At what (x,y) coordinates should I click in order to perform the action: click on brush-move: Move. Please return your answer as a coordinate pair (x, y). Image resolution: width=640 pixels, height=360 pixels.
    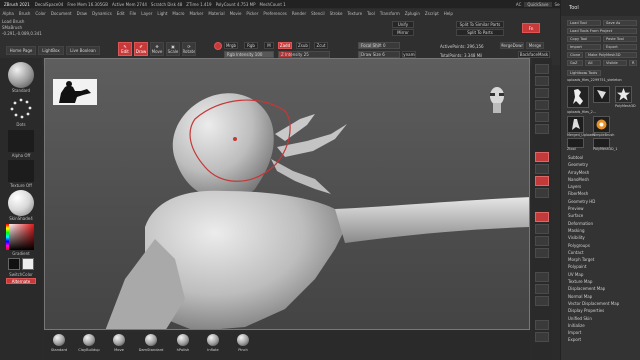
    Looking at the image, I should click on (119, 343).